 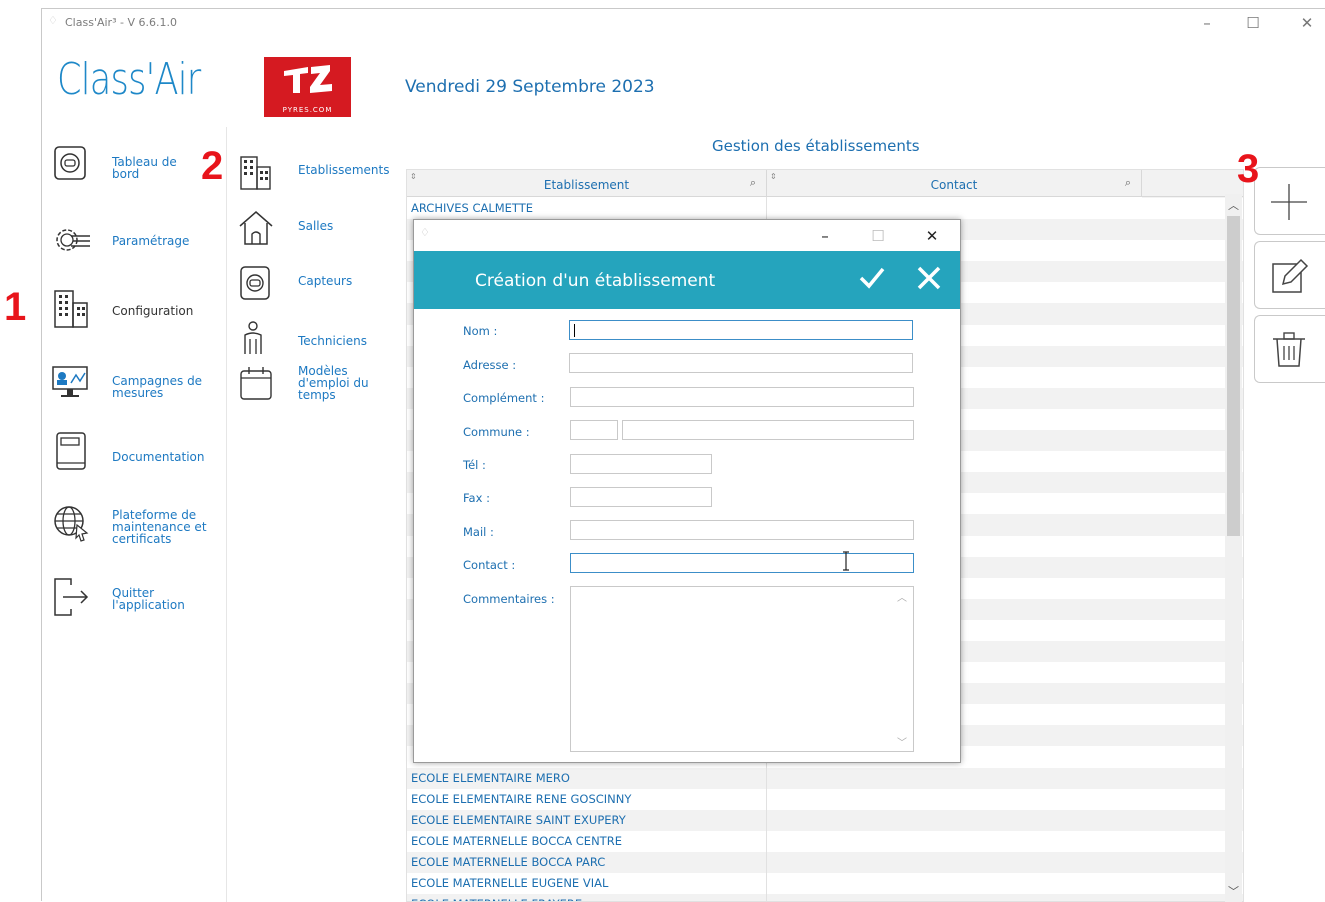 What do you see at coordinates (307, 110) in the screenshot?
I see `brand-label: PYRES.COM` at bounding box center [307, 110].